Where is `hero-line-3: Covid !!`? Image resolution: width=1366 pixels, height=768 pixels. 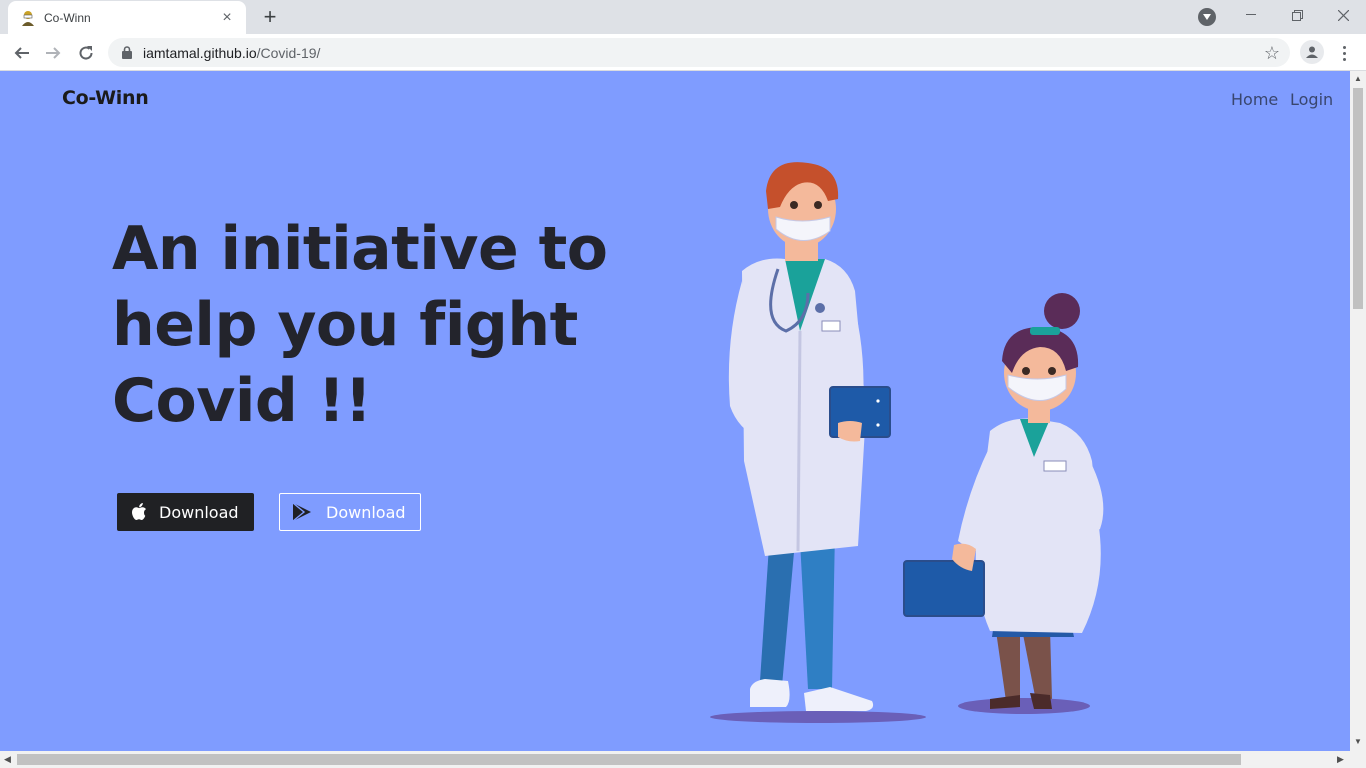 hero-line-3: Covid !! is located at coordinates (242, 401).